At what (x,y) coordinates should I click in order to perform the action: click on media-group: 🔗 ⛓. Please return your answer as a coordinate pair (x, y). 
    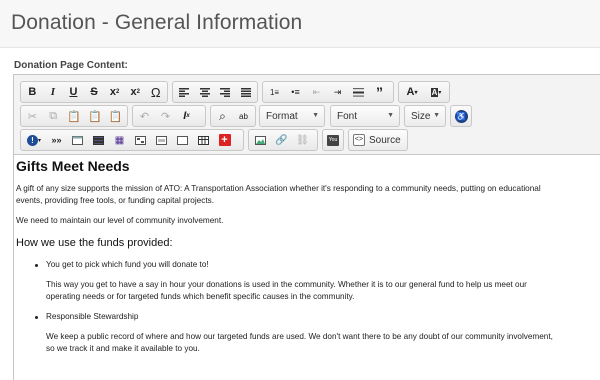
    Looking at the image, I should click on (283, 140).